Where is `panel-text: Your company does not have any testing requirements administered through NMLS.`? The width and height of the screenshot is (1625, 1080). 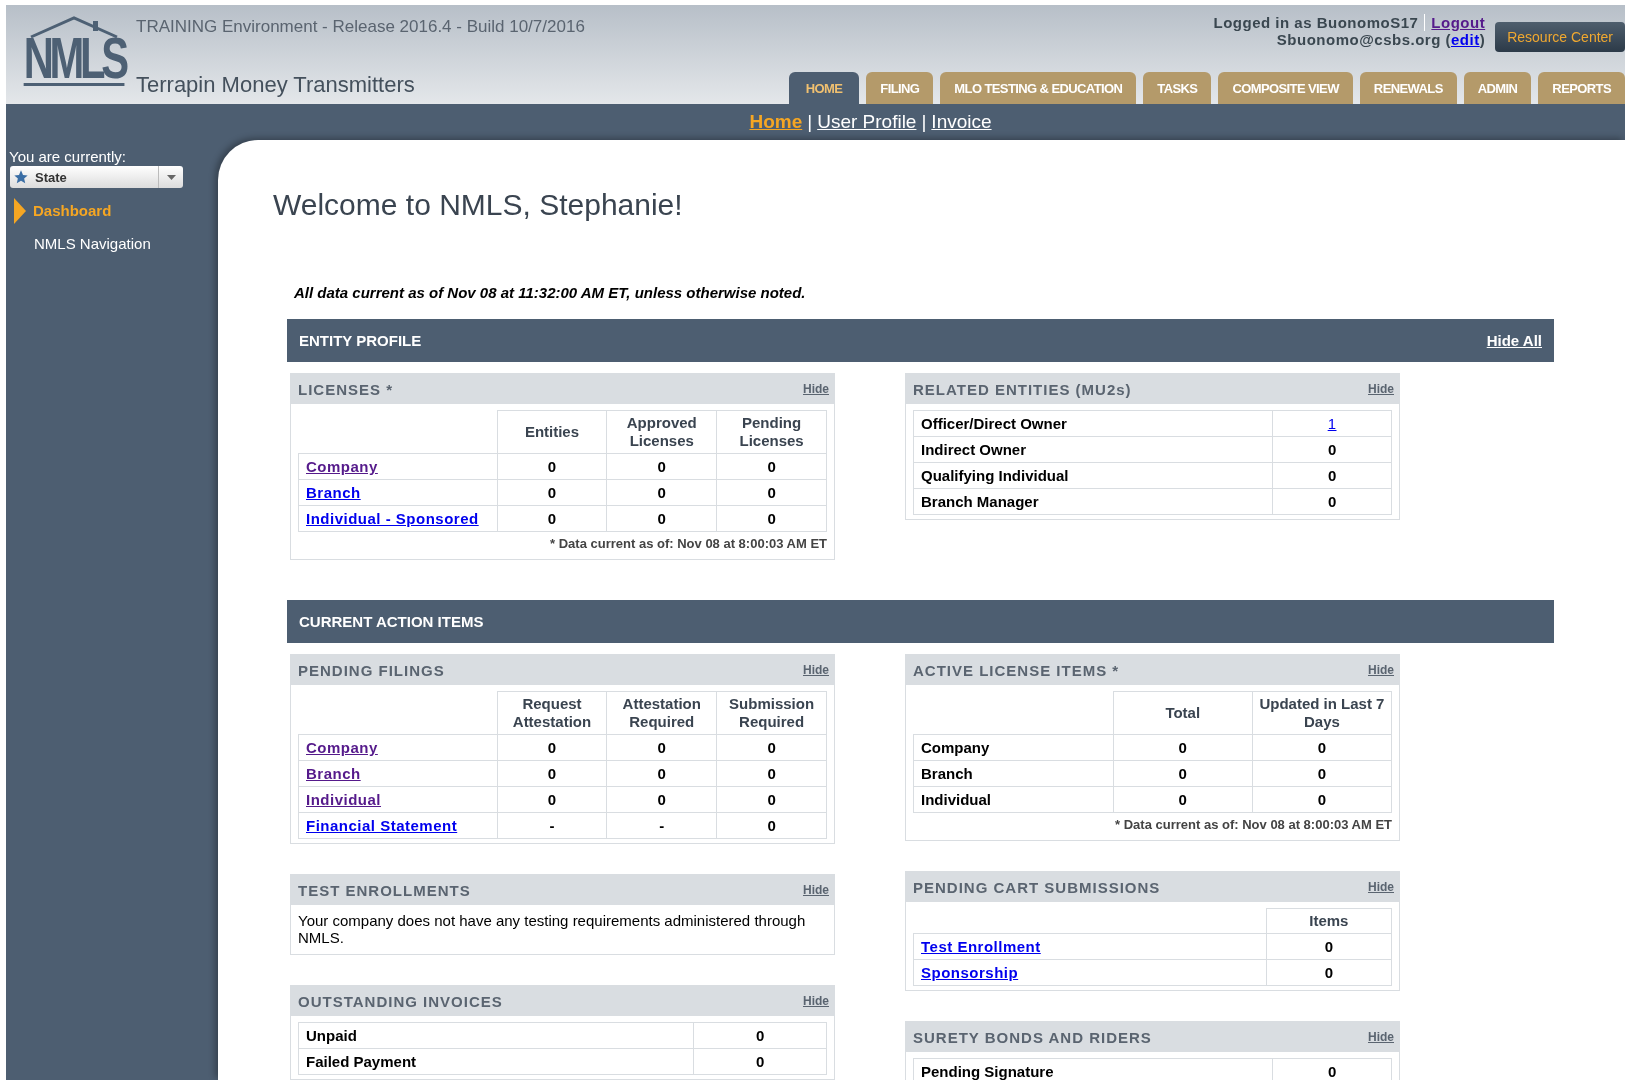 panel-text: Your company does not have any testing requirements administered through NMLS. is located at coordinates (552, 929).